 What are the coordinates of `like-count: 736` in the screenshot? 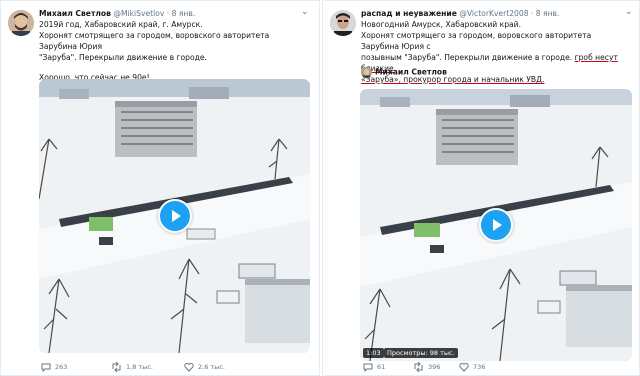 It's located at (479, 367).